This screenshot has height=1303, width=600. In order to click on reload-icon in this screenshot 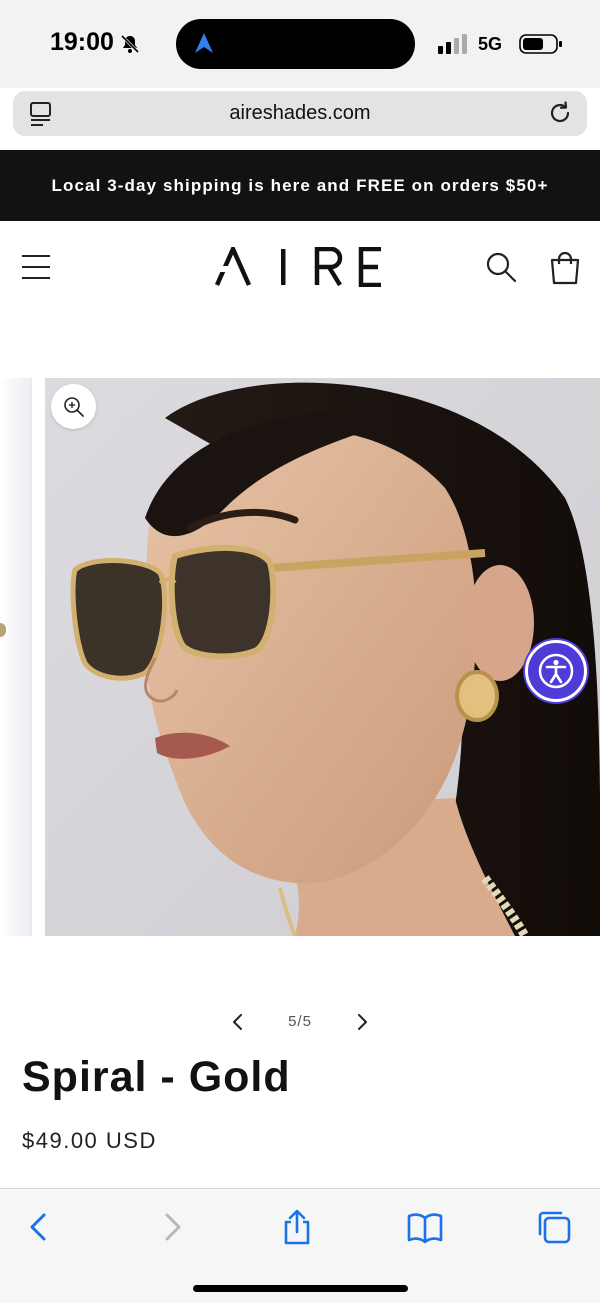, I will do `click(560, 113)`.